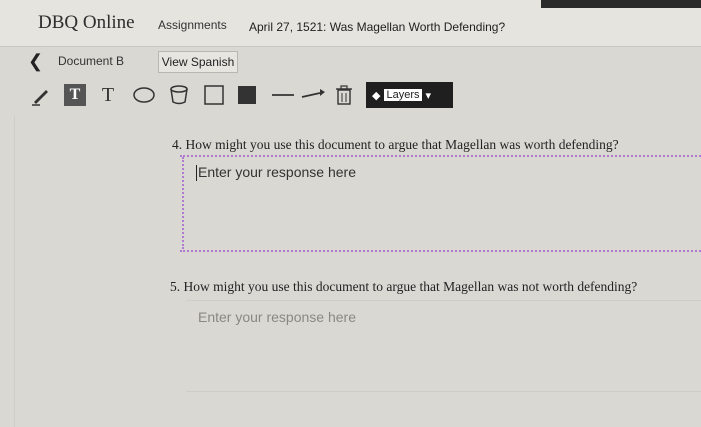 The width and height of the screenshot is (701, 427). What do you see at coordinates (75, 95) in the screenshot?
I see `text-box-icon: T` at bounding box center [75, 95].